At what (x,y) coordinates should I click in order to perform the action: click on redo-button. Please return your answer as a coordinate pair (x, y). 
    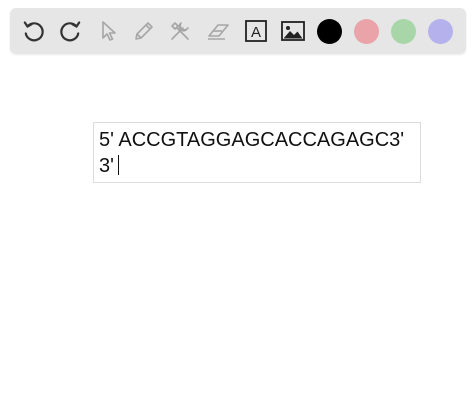
    Looking at the image, I should click on (70, 31).